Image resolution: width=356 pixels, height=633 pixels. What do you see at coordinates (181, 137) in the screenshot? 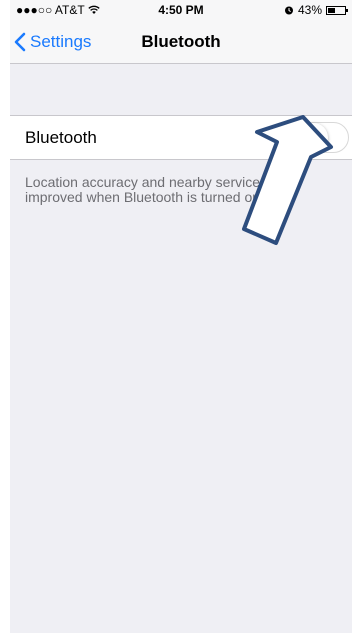
I see `bluetooth-setting-row: Bluetooth` at bounding box center [181, 137].